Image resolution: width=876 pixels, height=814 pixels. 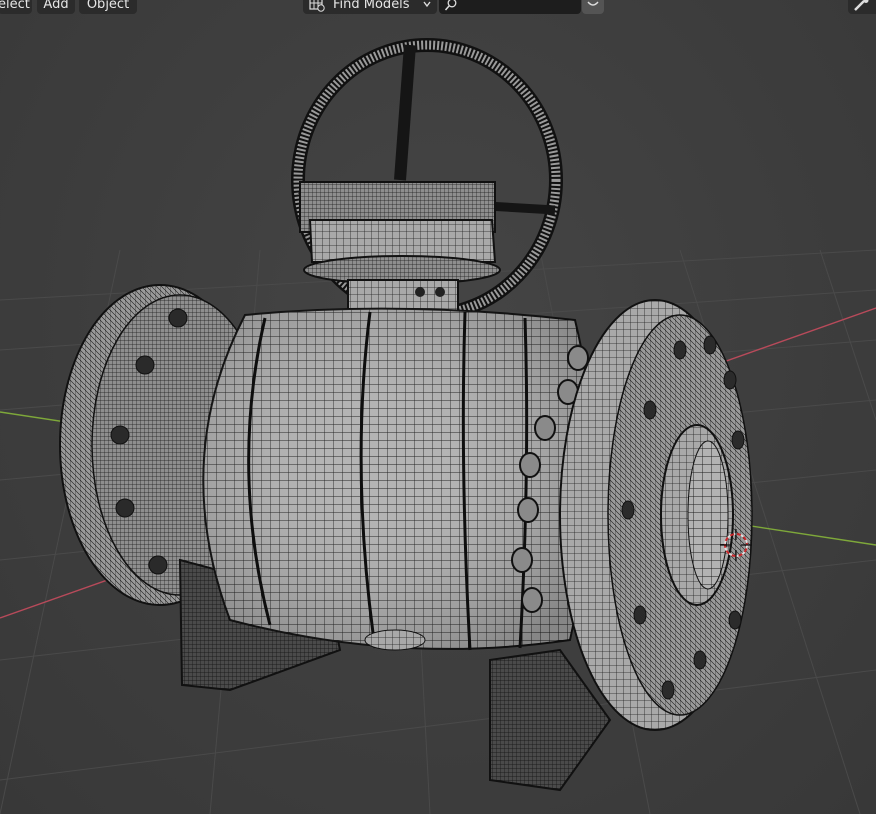 I want to click on search-field, so click(x=510, y=7).